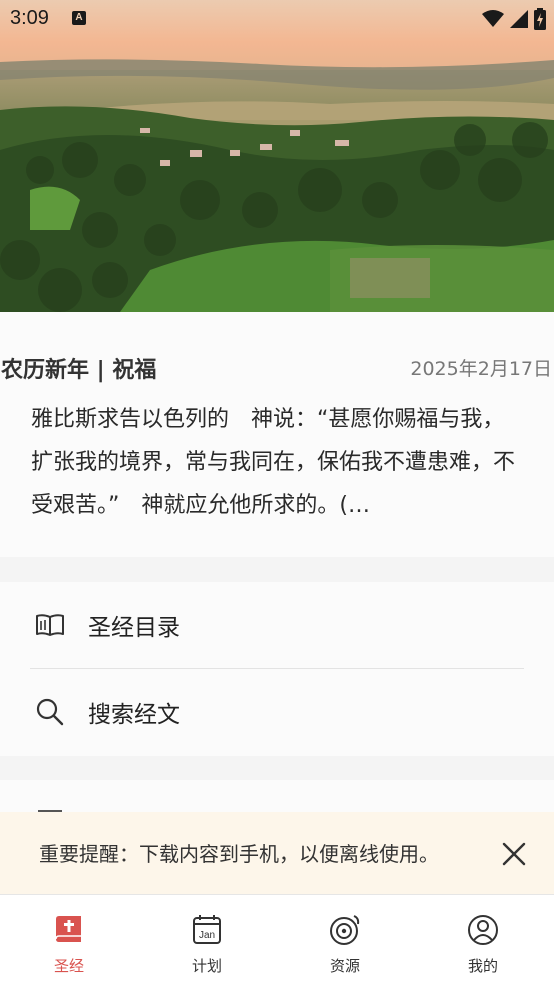 The width and height of the screenshot is (554, 986). I want to click on status-bar: 3:09 A, so click(277, 20).